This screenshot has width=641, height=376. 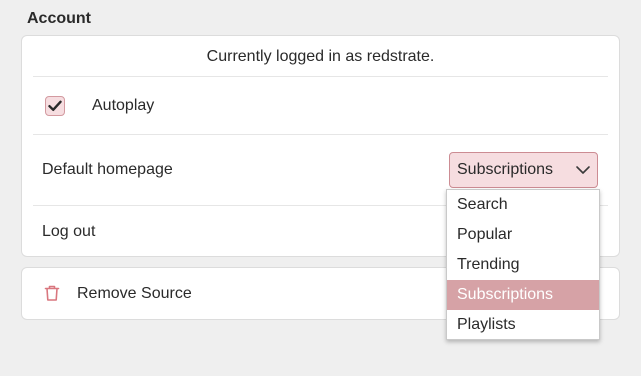 What do you see at coordinates (523, 325) in the screenshot?
I see `dropdown-option-playlists: Playlists` at bounding box center [523, 325].